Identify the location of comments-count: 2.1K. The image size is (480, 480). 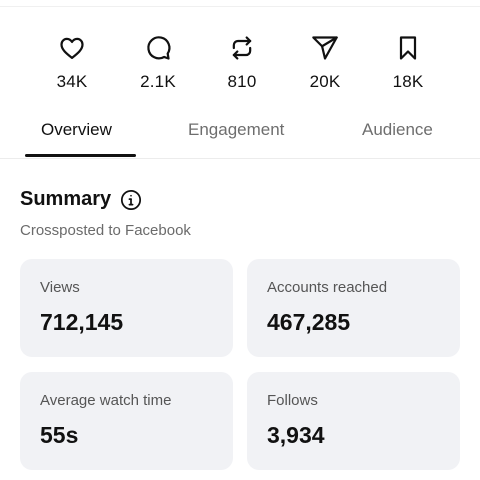
(158, 81).